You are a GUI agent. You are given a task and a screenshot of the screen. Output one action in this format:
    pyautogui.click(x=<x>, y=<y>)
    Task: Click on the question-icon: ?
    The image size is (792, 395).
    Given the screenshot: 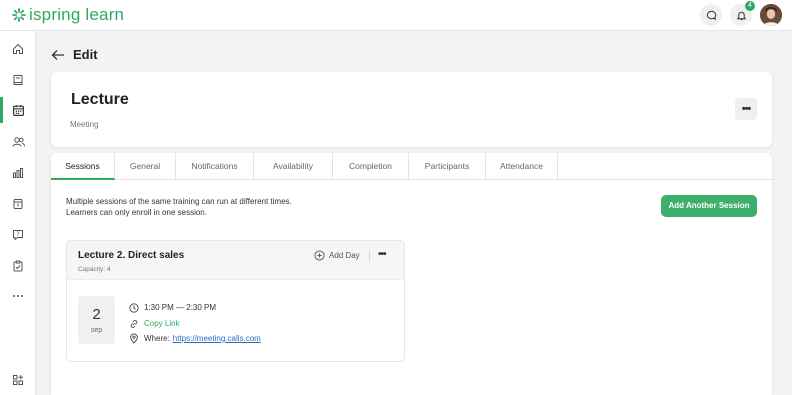 What is the action you would take?
    pyautogui.click(x=18, y=235)
    